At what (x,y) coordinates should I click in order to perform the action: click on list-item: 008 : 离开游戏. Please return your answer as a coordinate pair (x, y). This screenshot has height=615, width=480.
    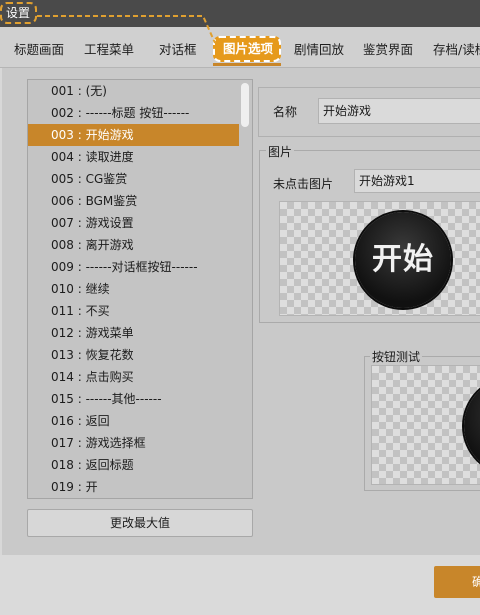
    Looking at the image, I should click on (133, 245).